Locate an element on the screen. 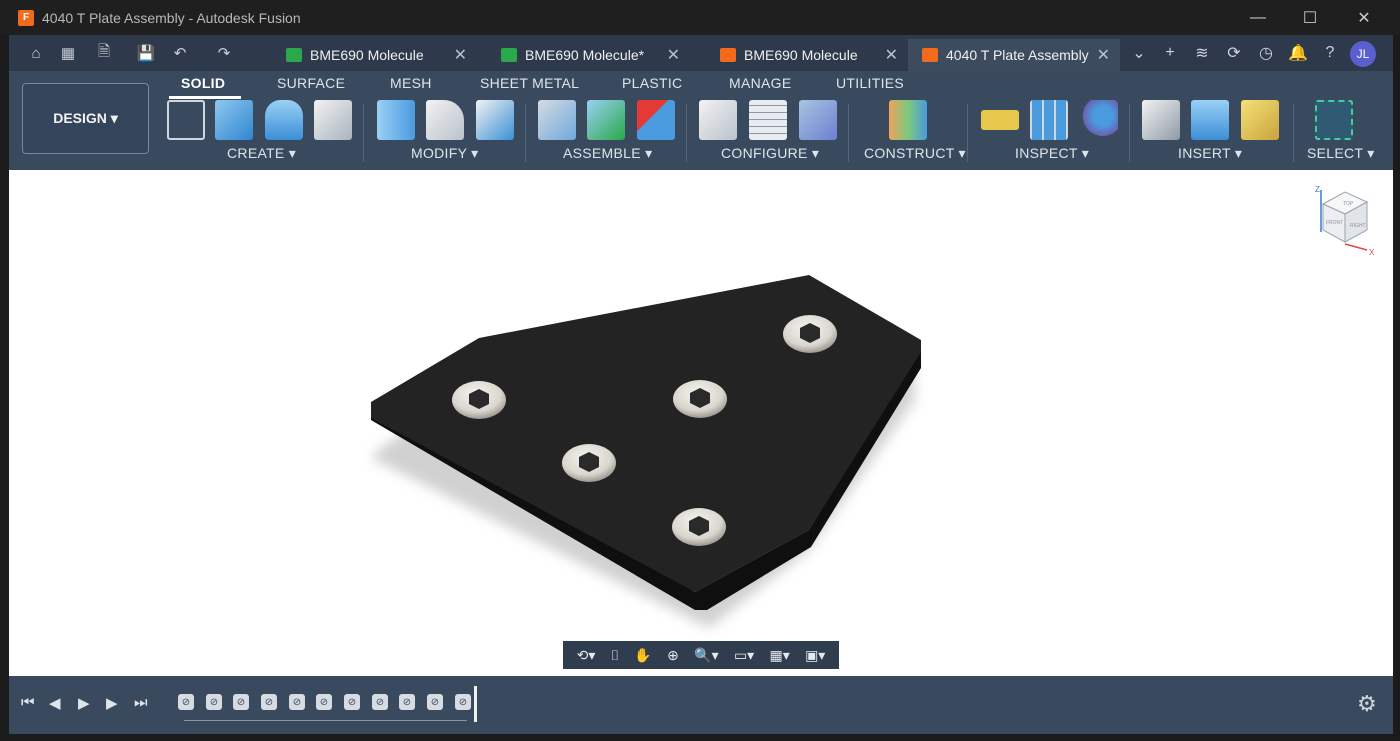  look-at-icon: ⌷ is located at coordinates (615, 655).